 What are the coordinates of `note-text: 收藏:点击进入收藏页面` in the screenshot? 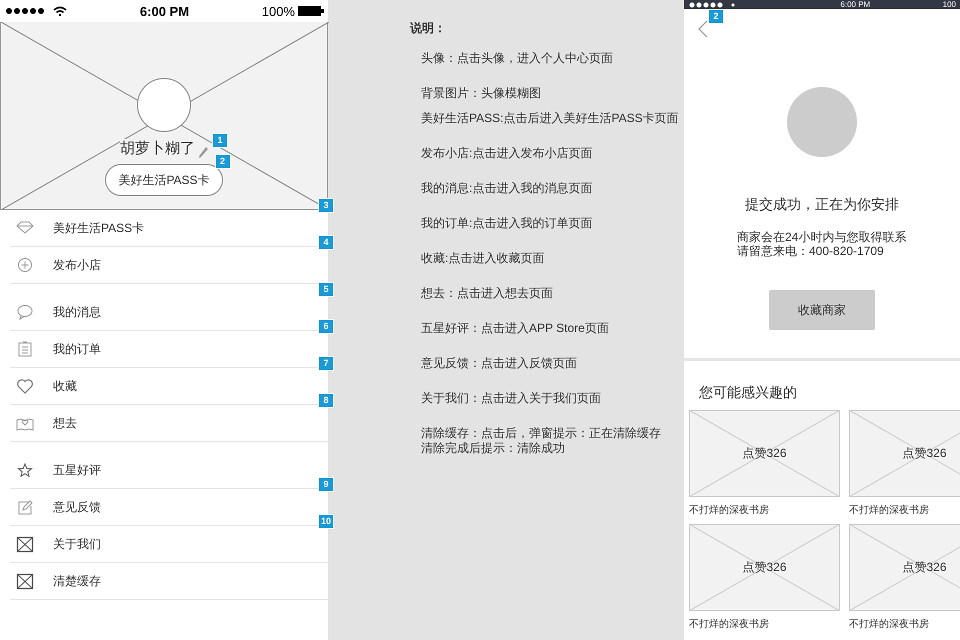 It's located at (483, 258).